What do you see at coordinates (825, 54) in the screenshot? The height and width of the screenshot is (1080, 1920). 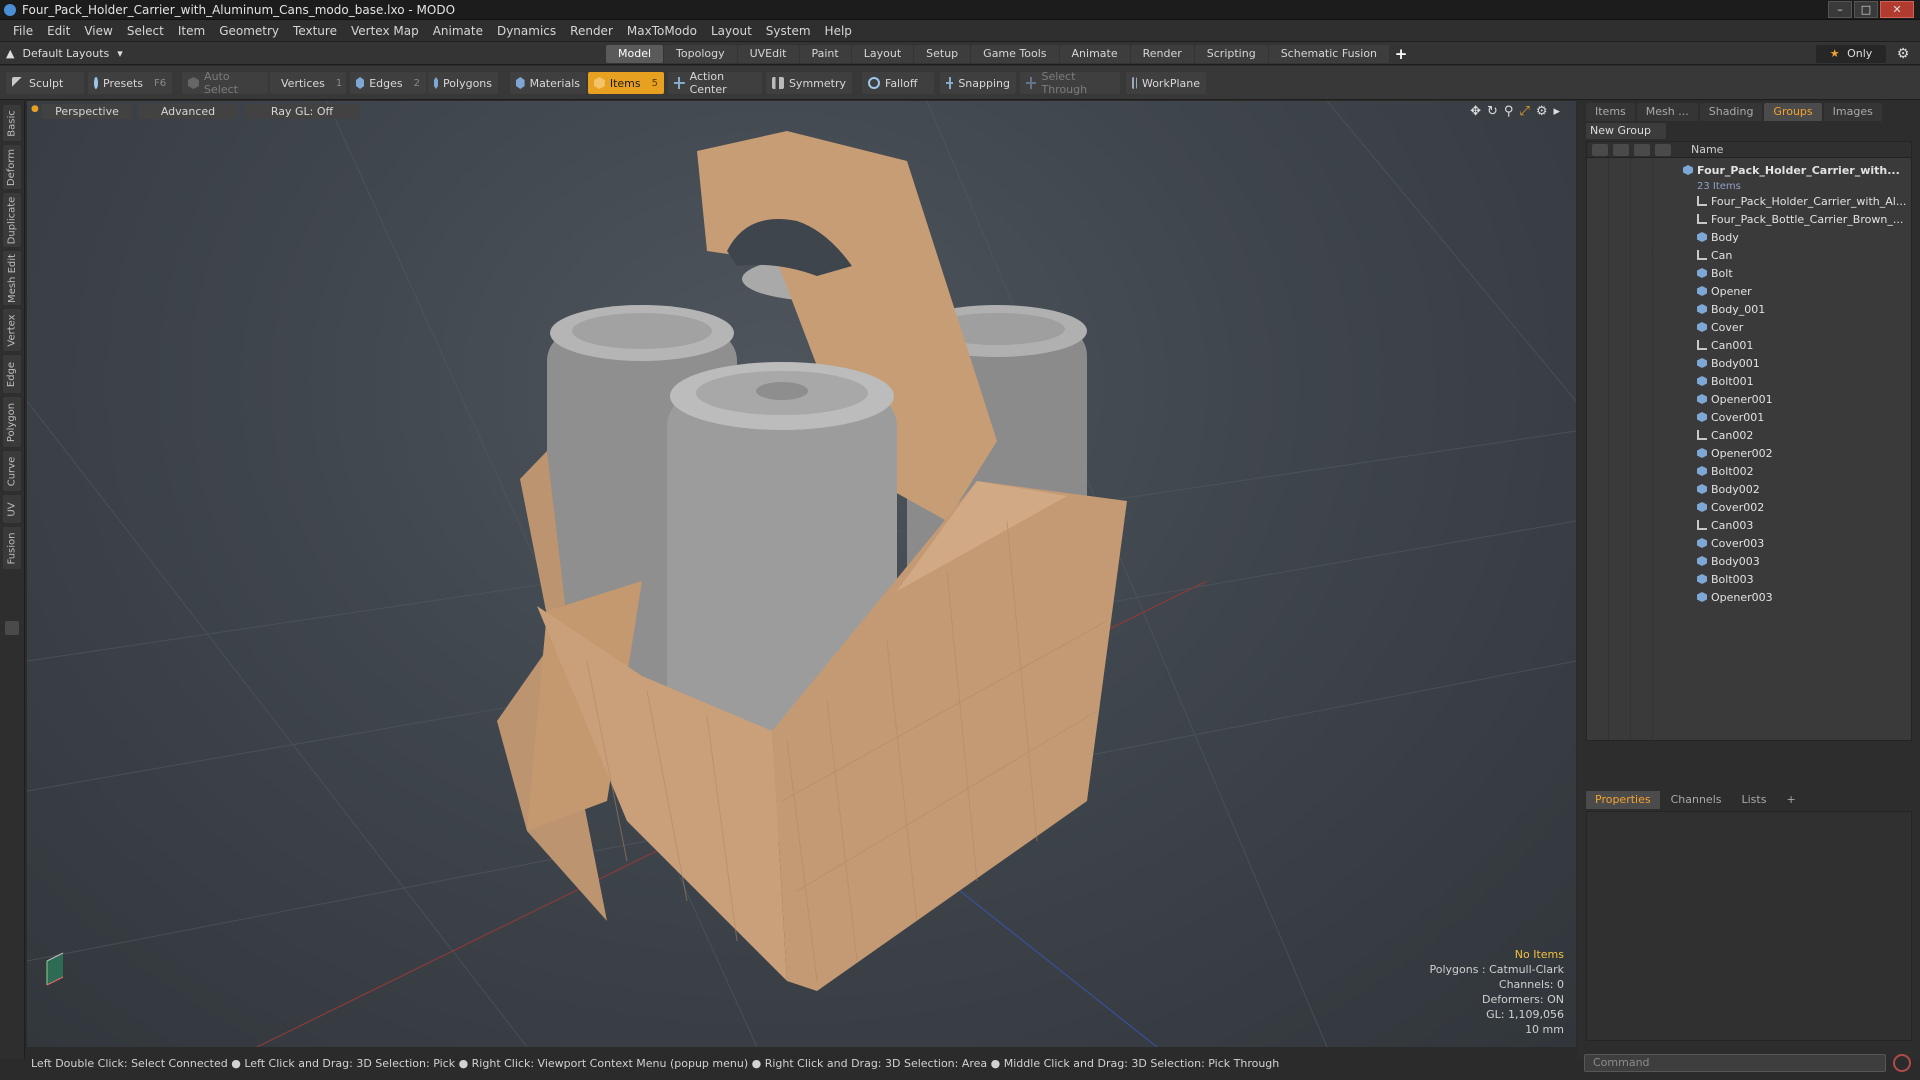 I see `tab-paint: Paint` at bounding box center [825, 54].